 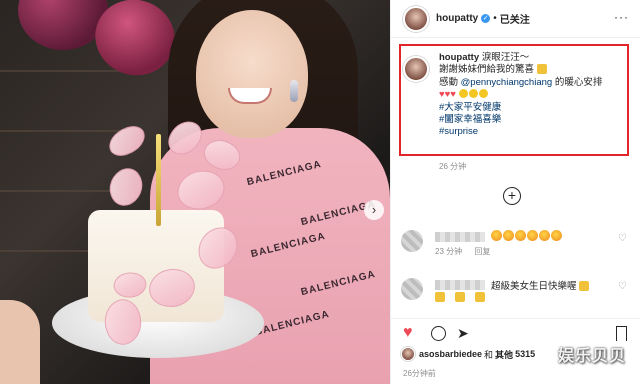 What do you see at coordinates (374, 210) in the screenshot?
I see `next-photo-button: ›` at bounding box center [374, 210].